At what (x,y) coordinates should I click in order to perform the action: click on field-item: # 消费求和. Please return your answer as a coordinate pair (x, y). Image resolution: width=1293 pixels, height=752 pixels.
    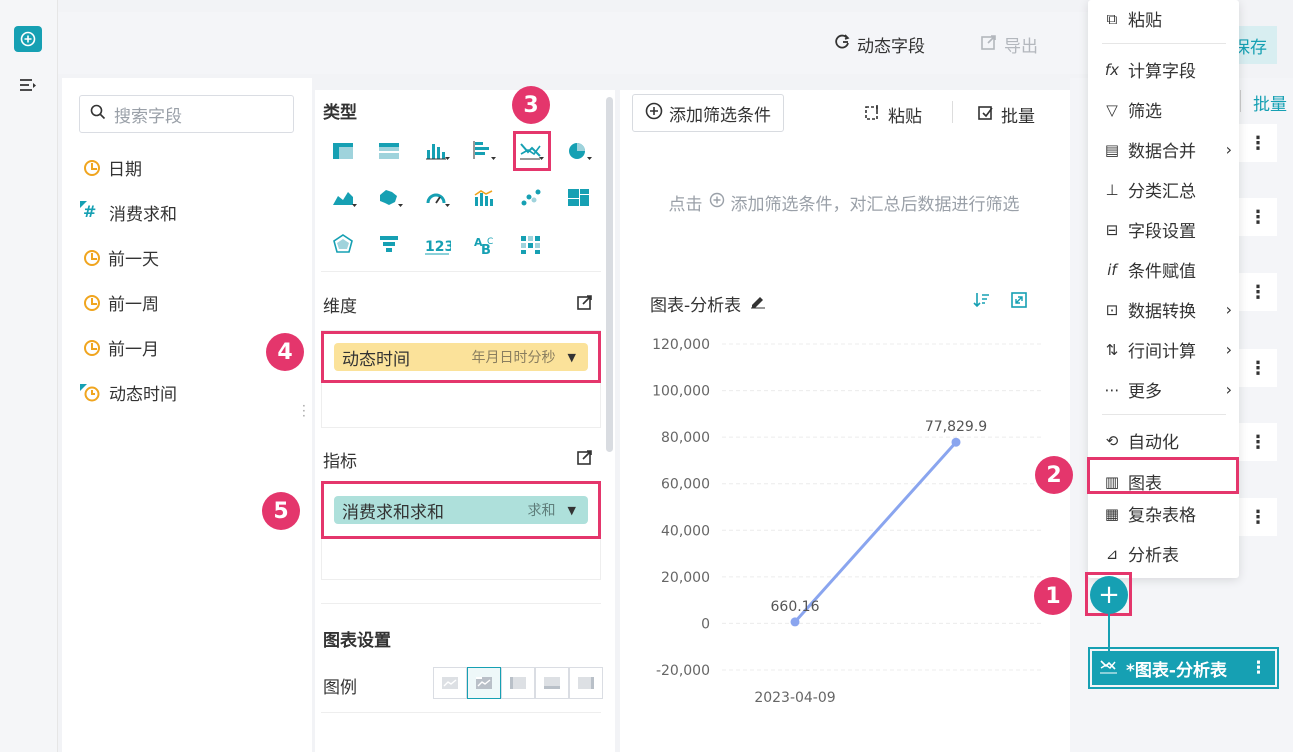
    Looking at the image, I should click on (128, 212).